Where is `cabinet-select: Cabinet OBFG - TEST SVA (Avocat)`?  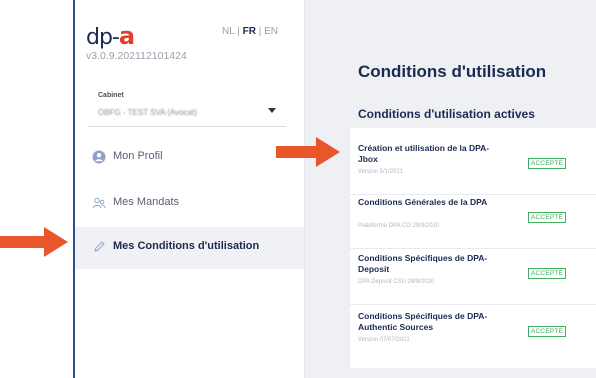 cabinet-select: Cabinet OBFG - TEST SVA (Avocat) is located at coordinates (187, 106).